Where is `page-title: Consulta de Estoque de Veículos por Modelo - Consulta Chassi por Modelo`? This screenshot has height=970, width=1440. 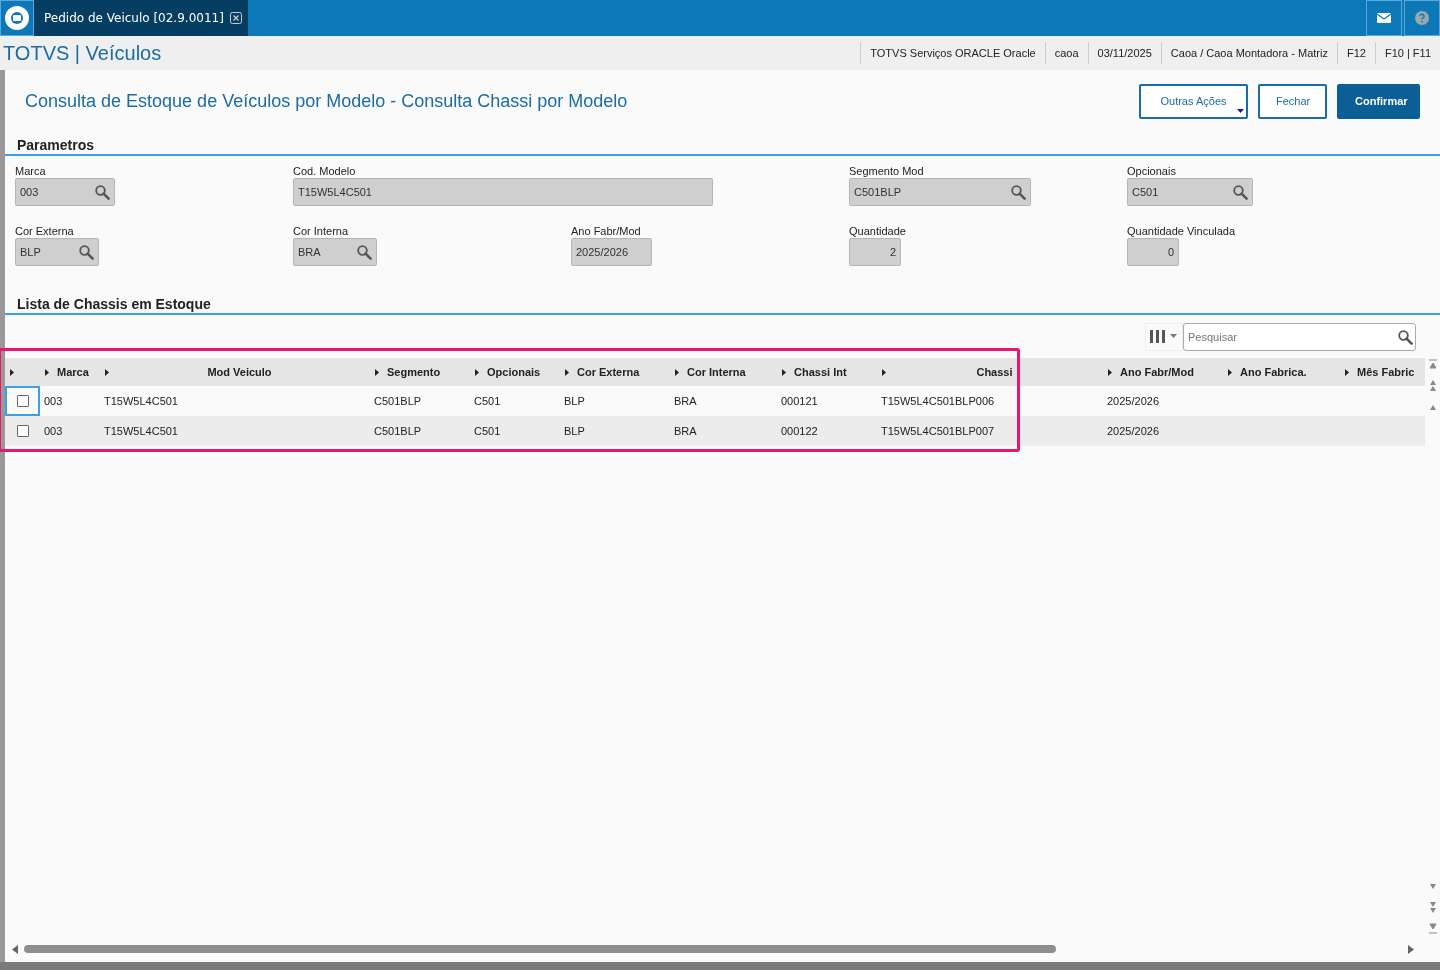
page-title: Consulta de Estoque de Veículos por Modelo - Consulta Chassi por Modelo is located at coordinates (326, 101).